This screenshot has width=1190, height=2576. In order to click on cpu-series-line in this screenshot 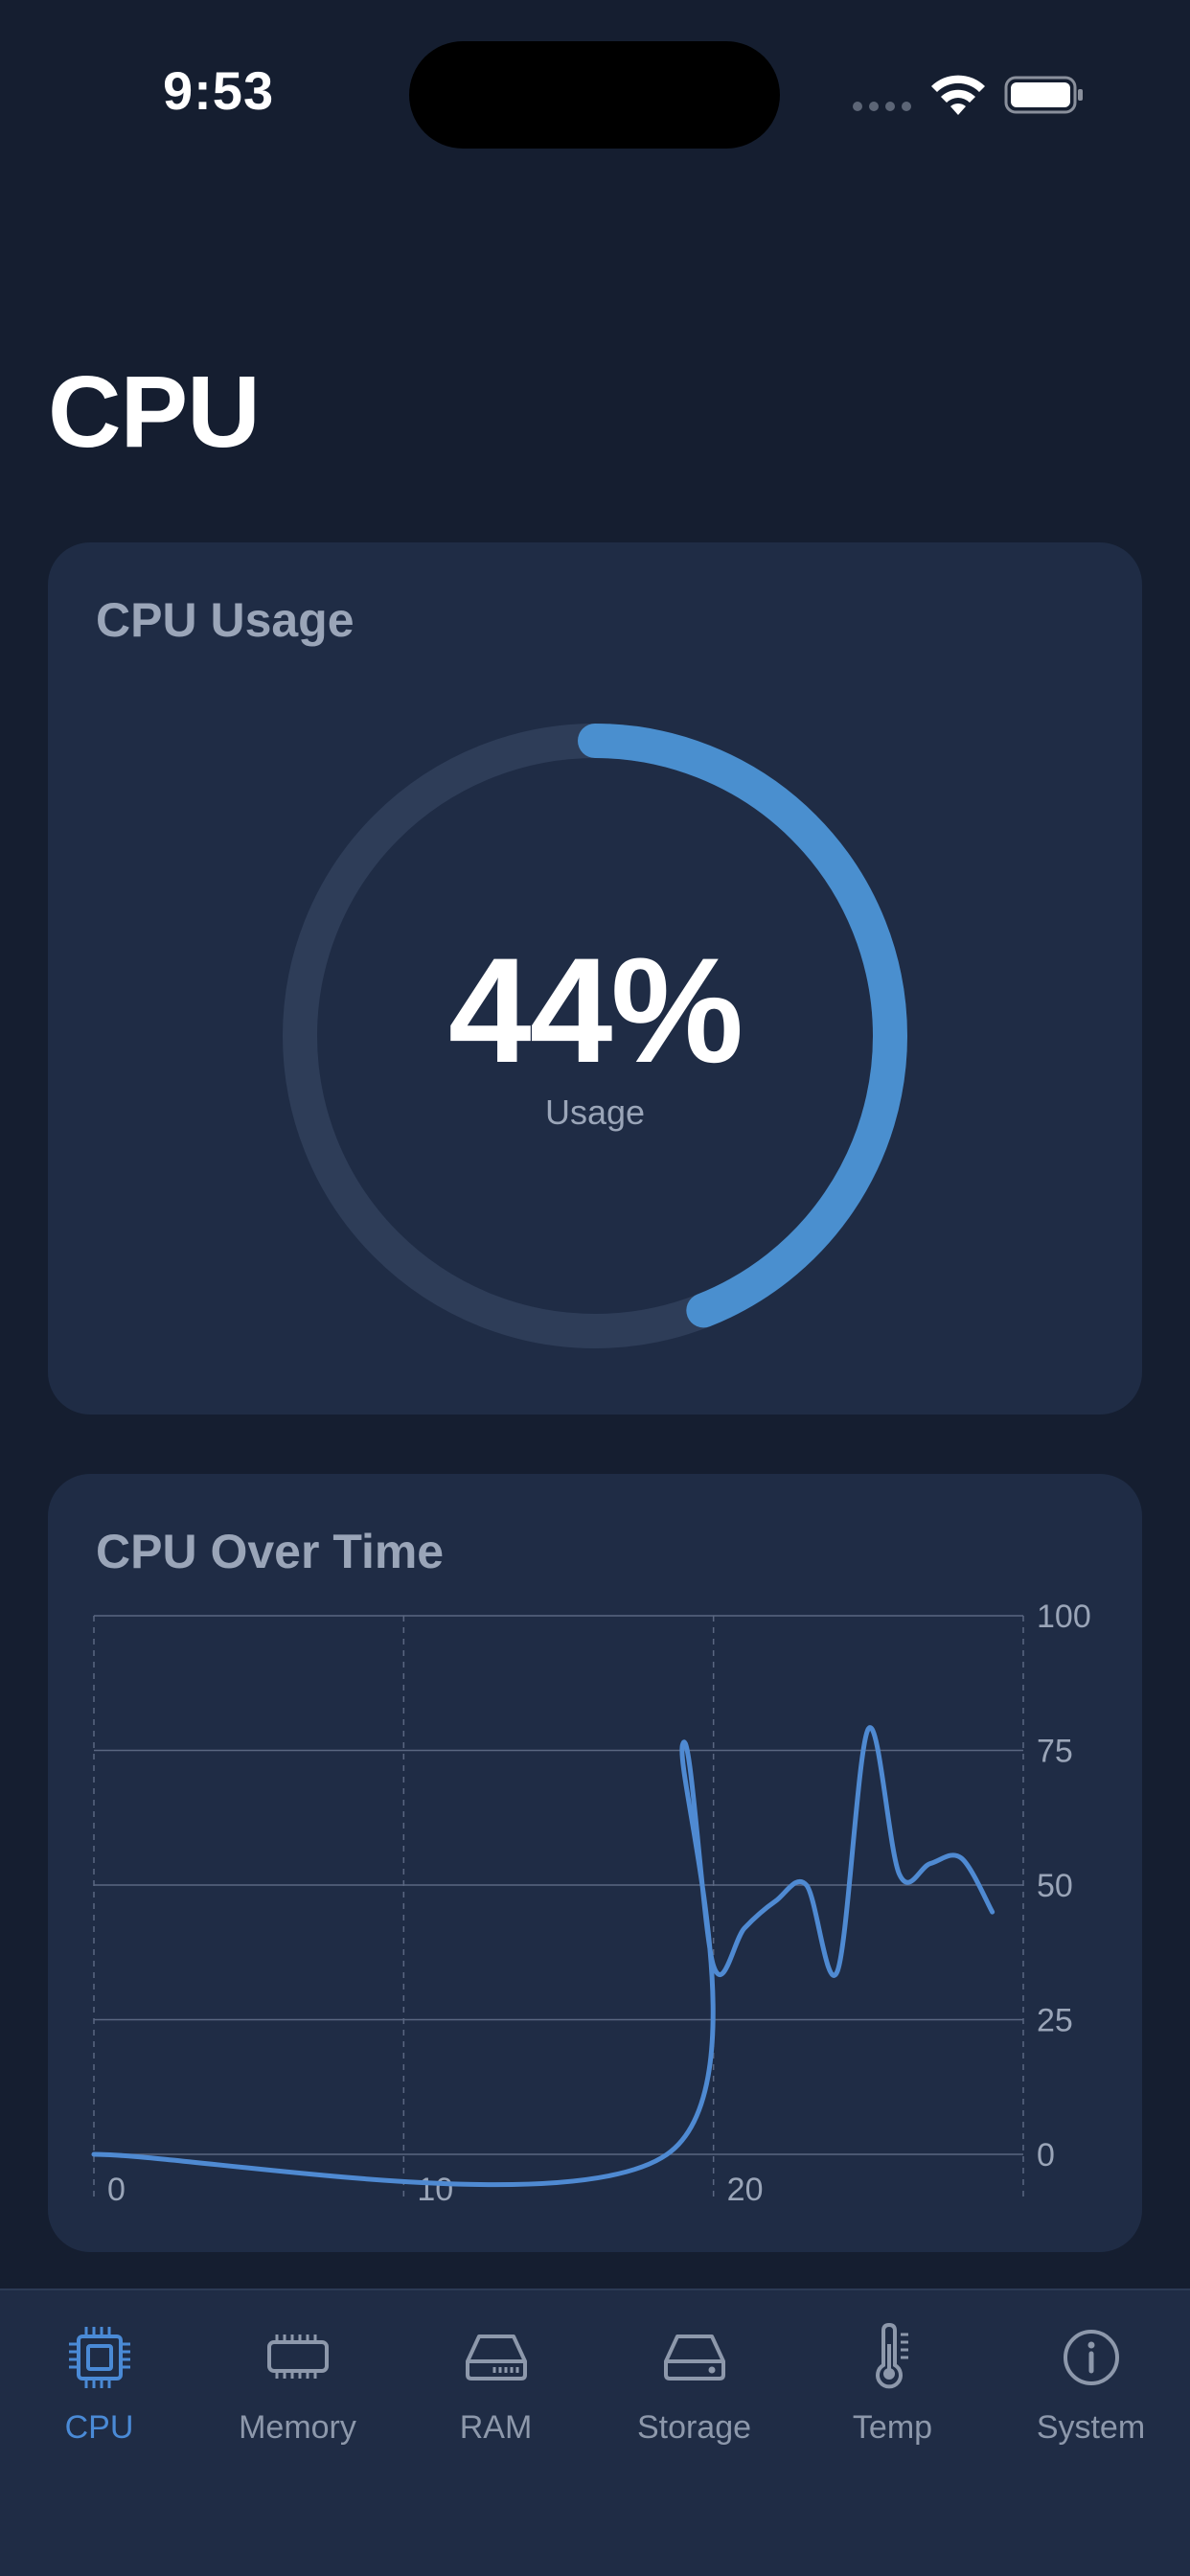, I will do `click(543, 1956)`.